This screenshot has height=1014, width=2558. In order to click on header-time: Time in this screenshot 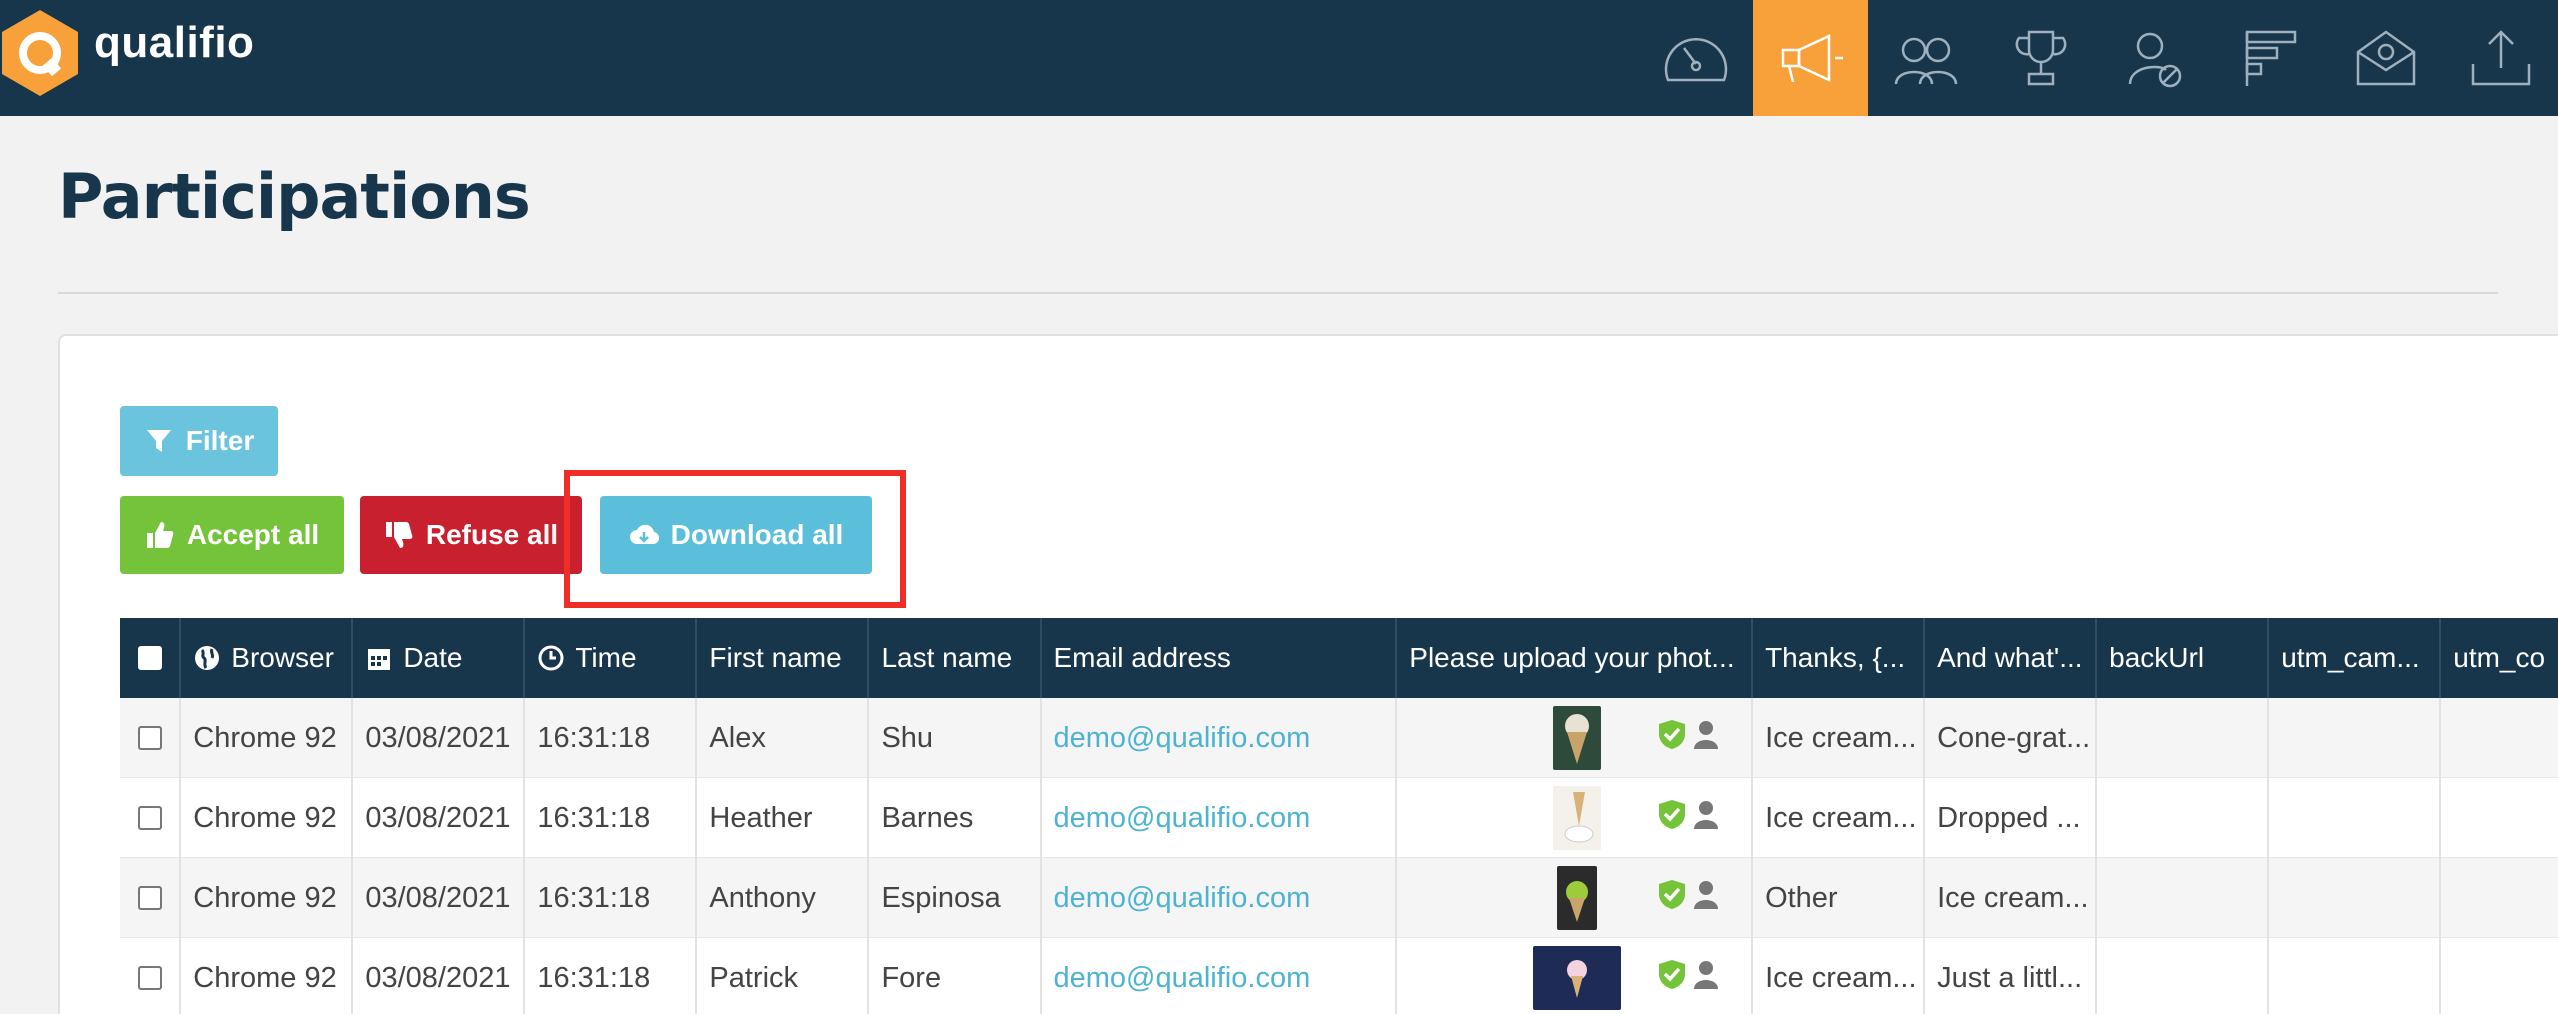, I will do `click(611, 658)`.